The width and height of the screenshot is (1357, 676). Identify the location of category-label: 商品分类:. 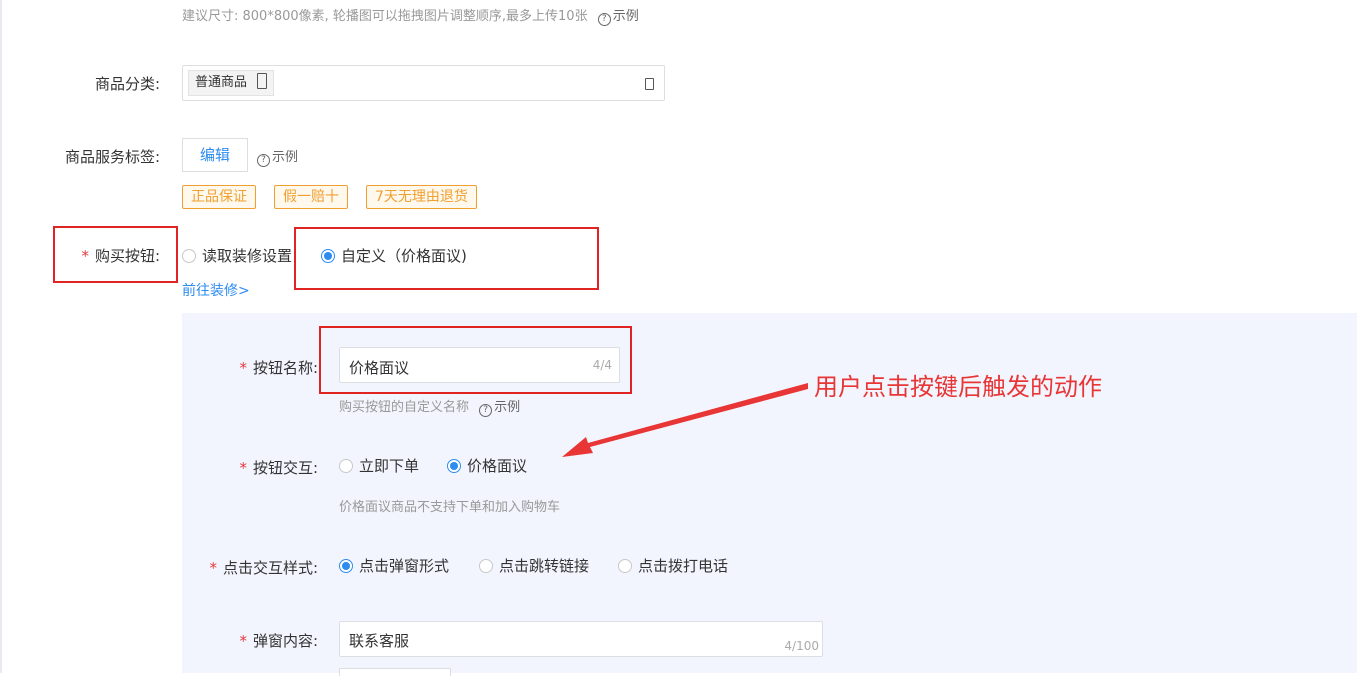
(127, 84).